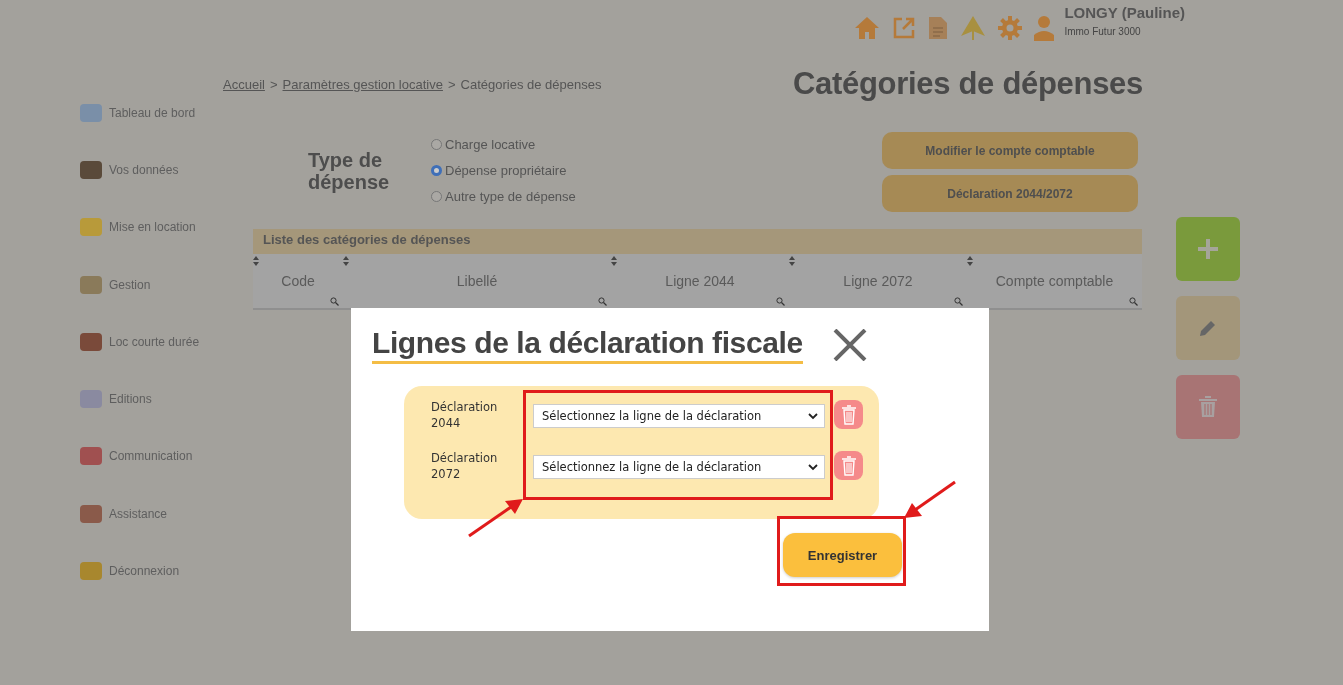  I want to click on action-button: Modifier le compte comptable, so click(1010, 150).